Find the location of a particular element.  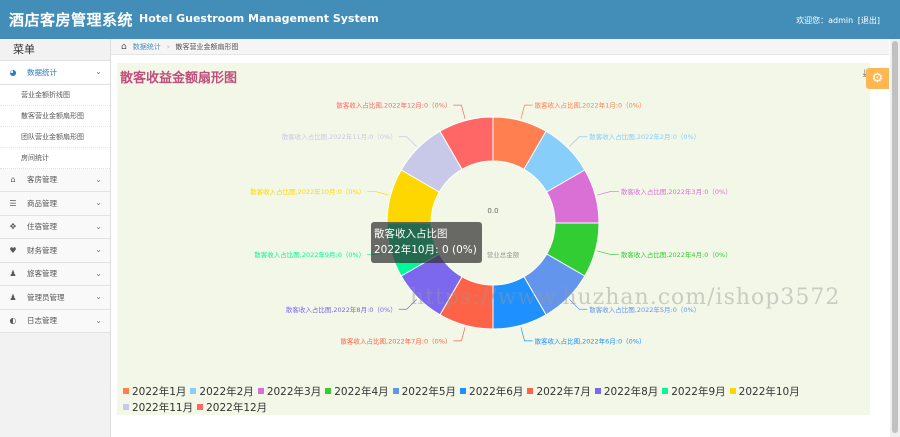

legend-item: 2022年12月 is located at coordinates (232, 408).